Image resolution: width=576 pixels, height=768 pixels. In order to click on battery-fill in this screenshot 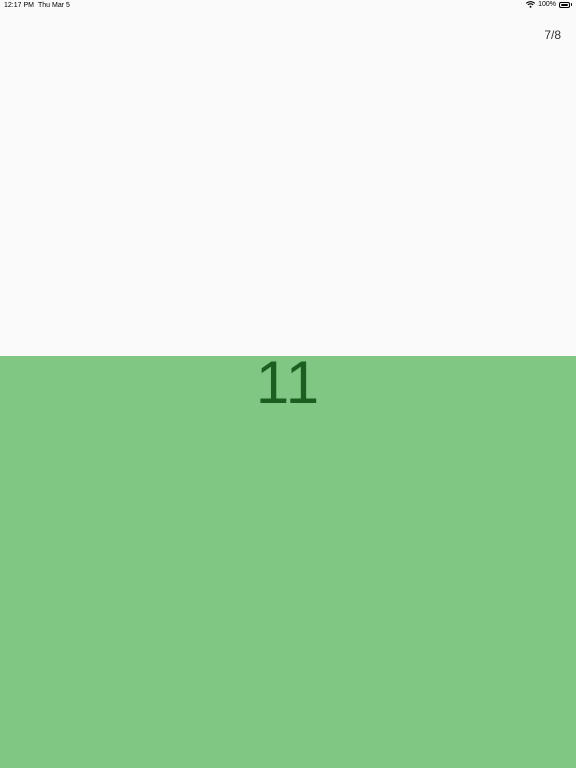, I will do `click(564, 4)`.